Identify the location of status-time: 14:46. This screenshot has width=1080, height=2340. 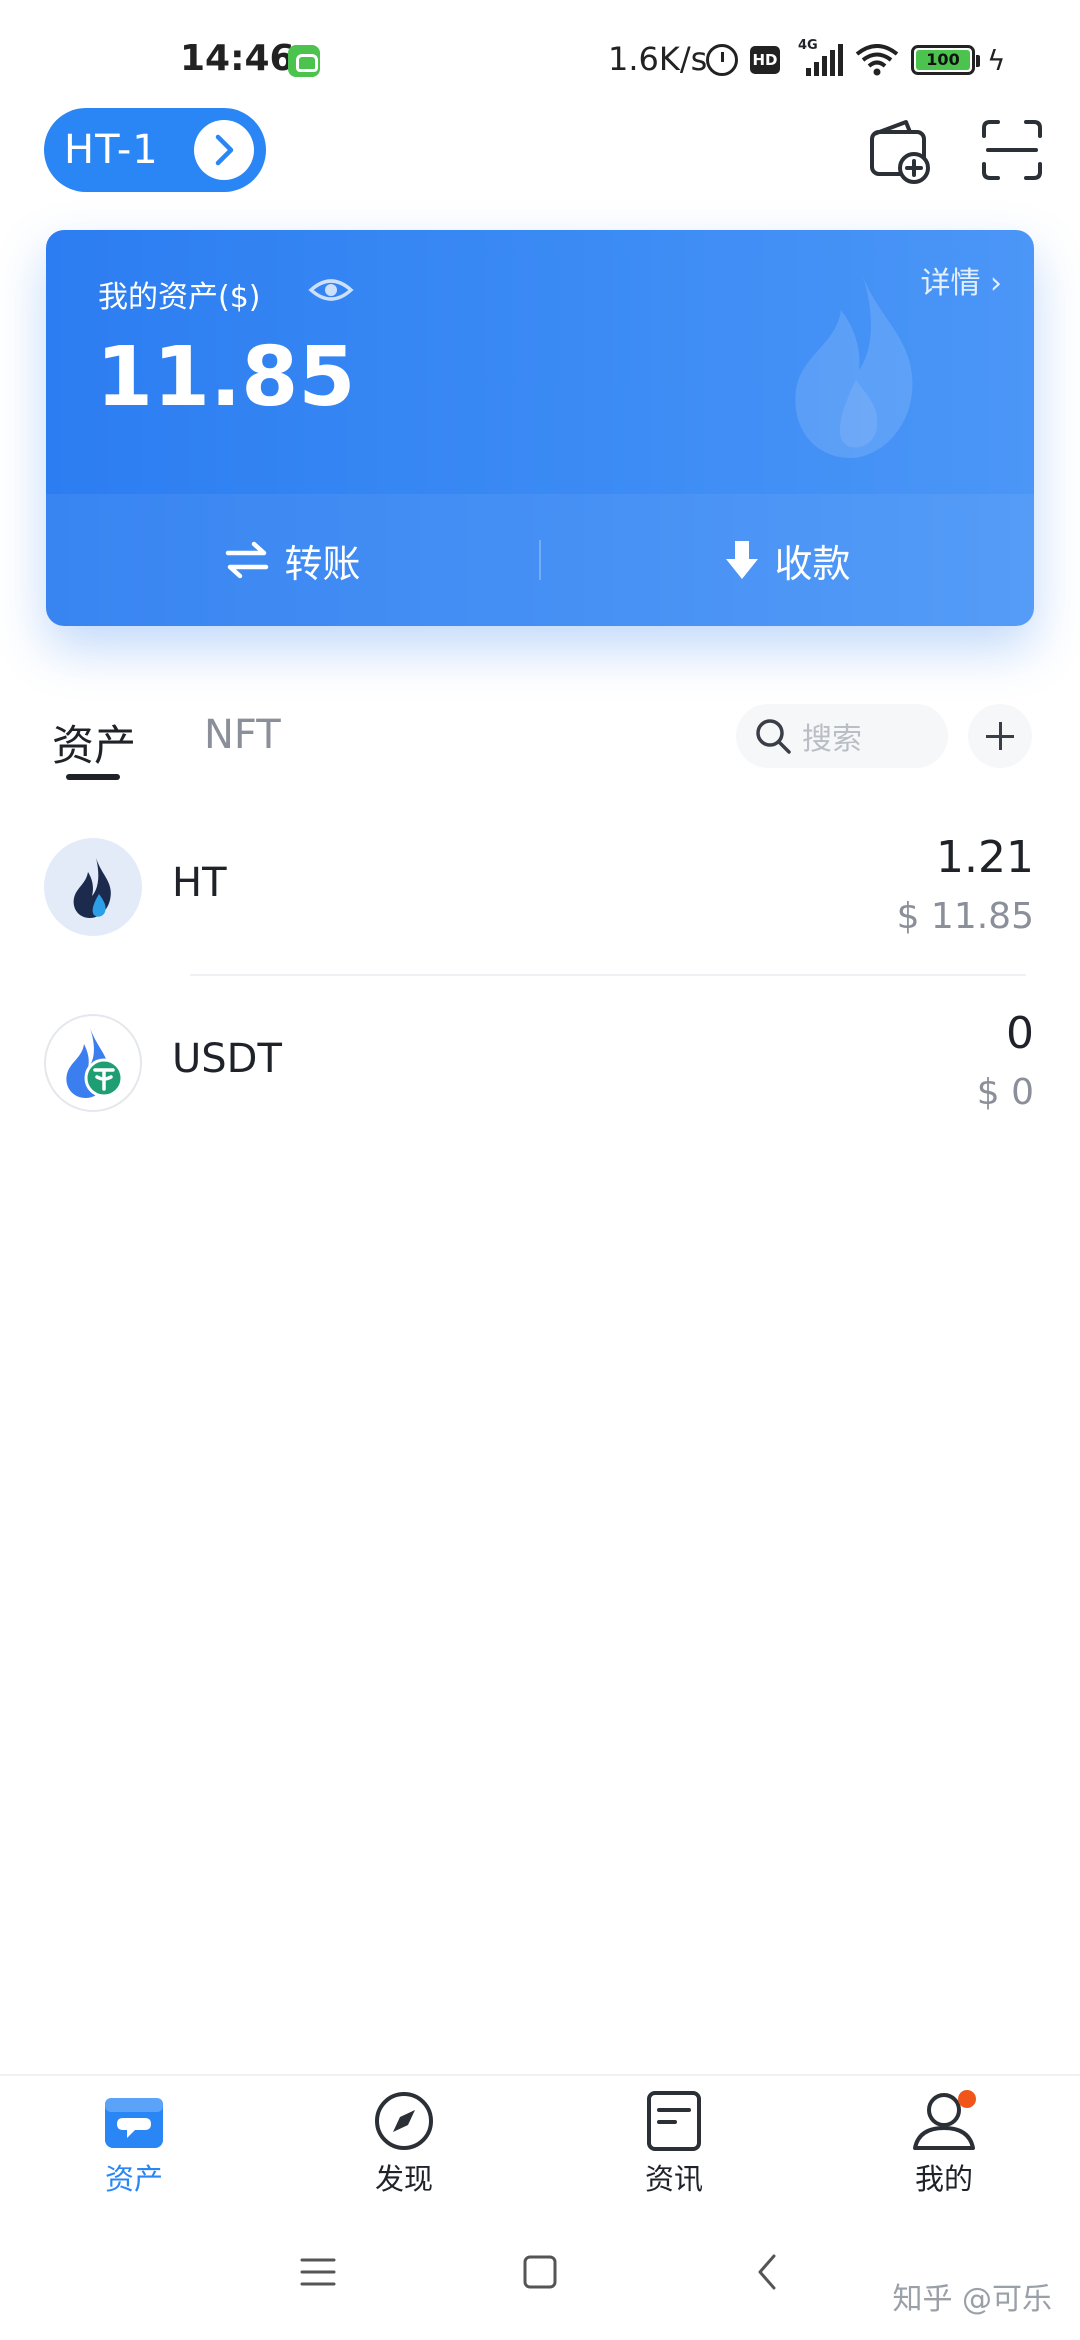
(237, 58).